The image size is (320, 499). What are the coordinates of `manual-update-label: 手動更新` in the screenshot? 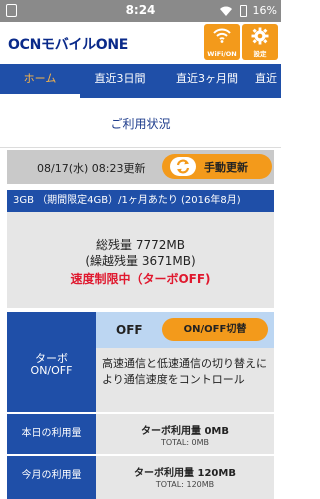 It's located at (226, 167).